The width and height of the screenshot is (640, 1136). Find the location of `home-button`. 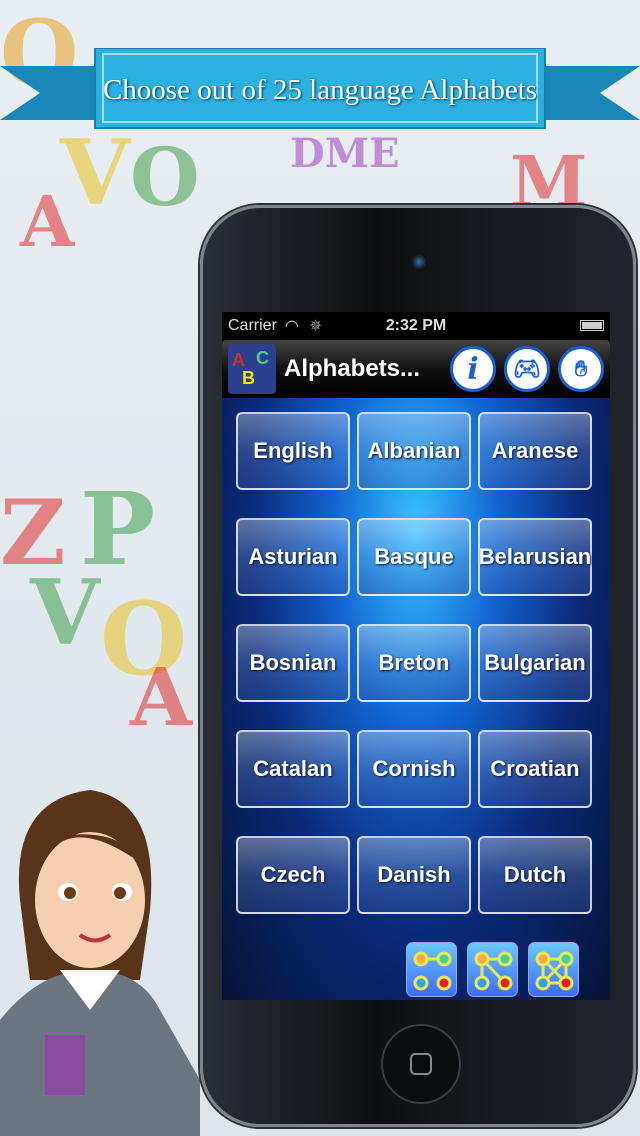

home-button is located at coordinates (421, 1064).